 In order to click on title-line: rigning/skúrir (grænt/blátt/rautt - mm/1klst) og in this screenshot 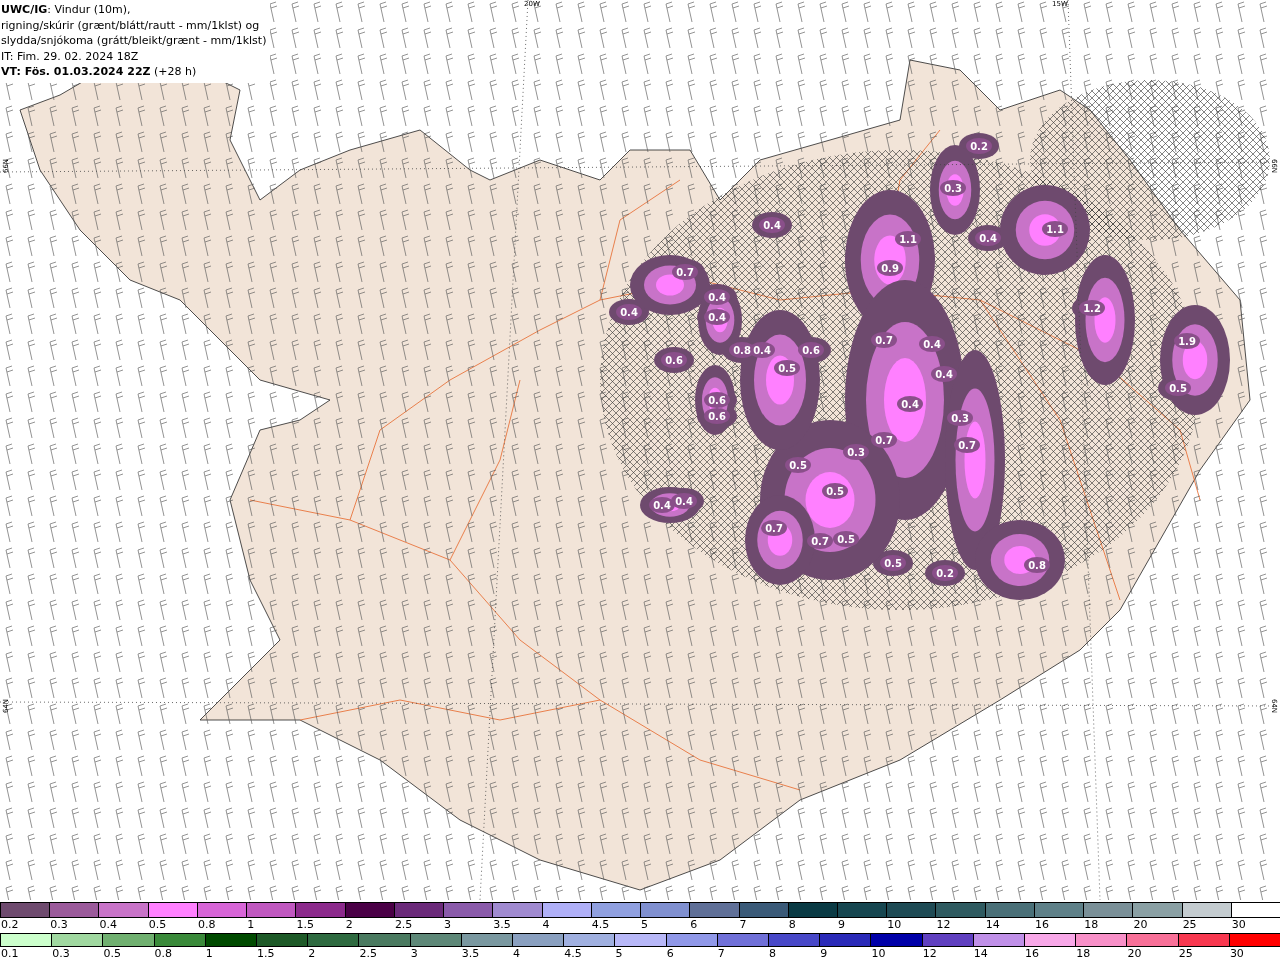, I will do `click(131, 25)`.